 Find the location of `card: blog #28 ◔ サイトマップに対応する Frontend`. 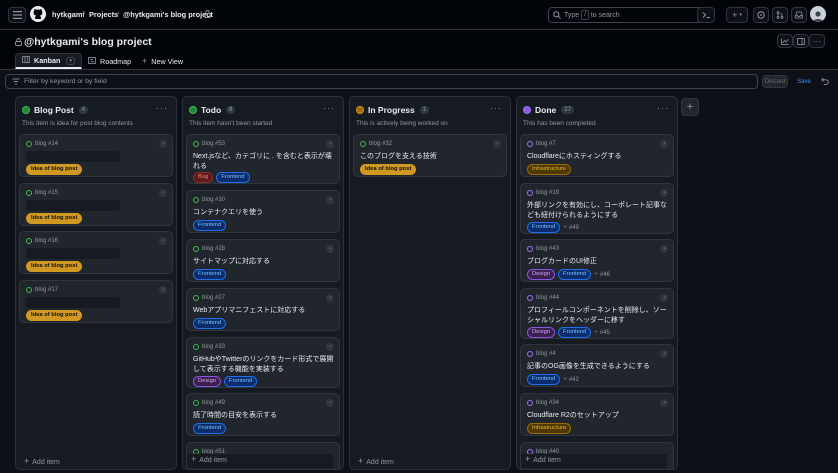

card: blog #28 ◔ サイトマップに対応する Frontend is located at coordinates (263, 260).